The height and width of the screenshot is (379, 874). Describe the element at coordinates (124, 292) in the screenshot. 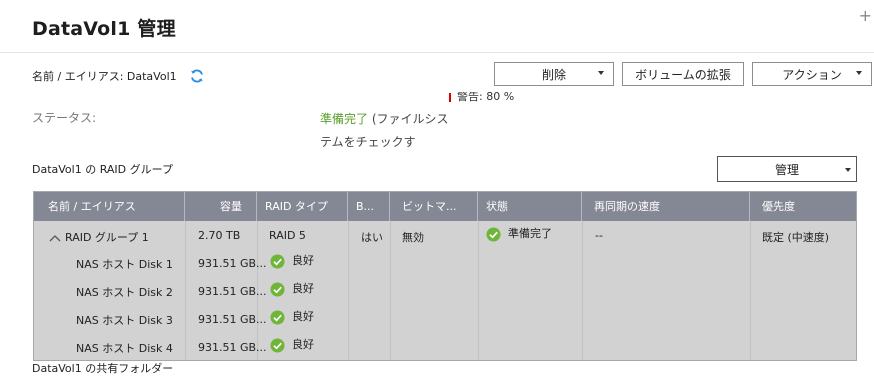

I see `disk-name: NAS ホスト Disk 2` at that location.